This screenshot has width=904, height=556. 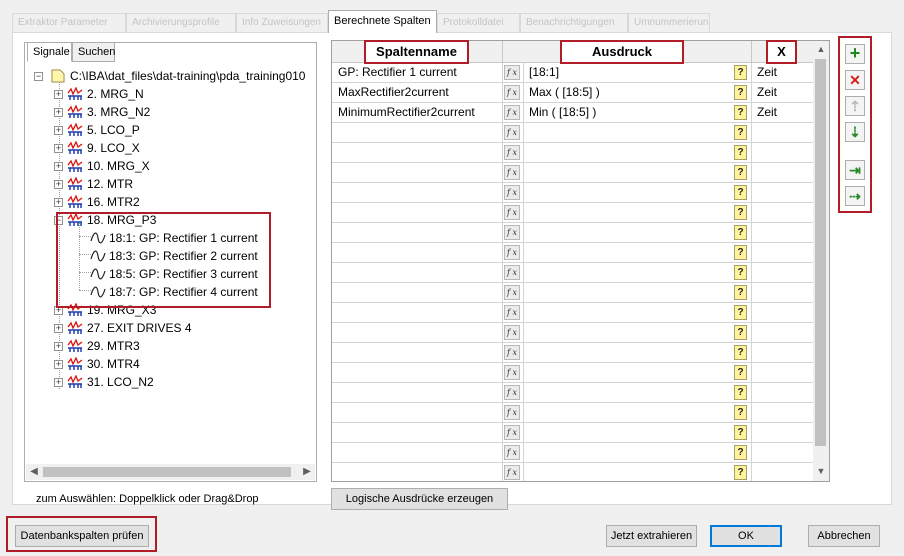 What do you see at coordinates (746, 536) in the screenshot?
I see `ok-button: OK` at bounding box center [746, 536].